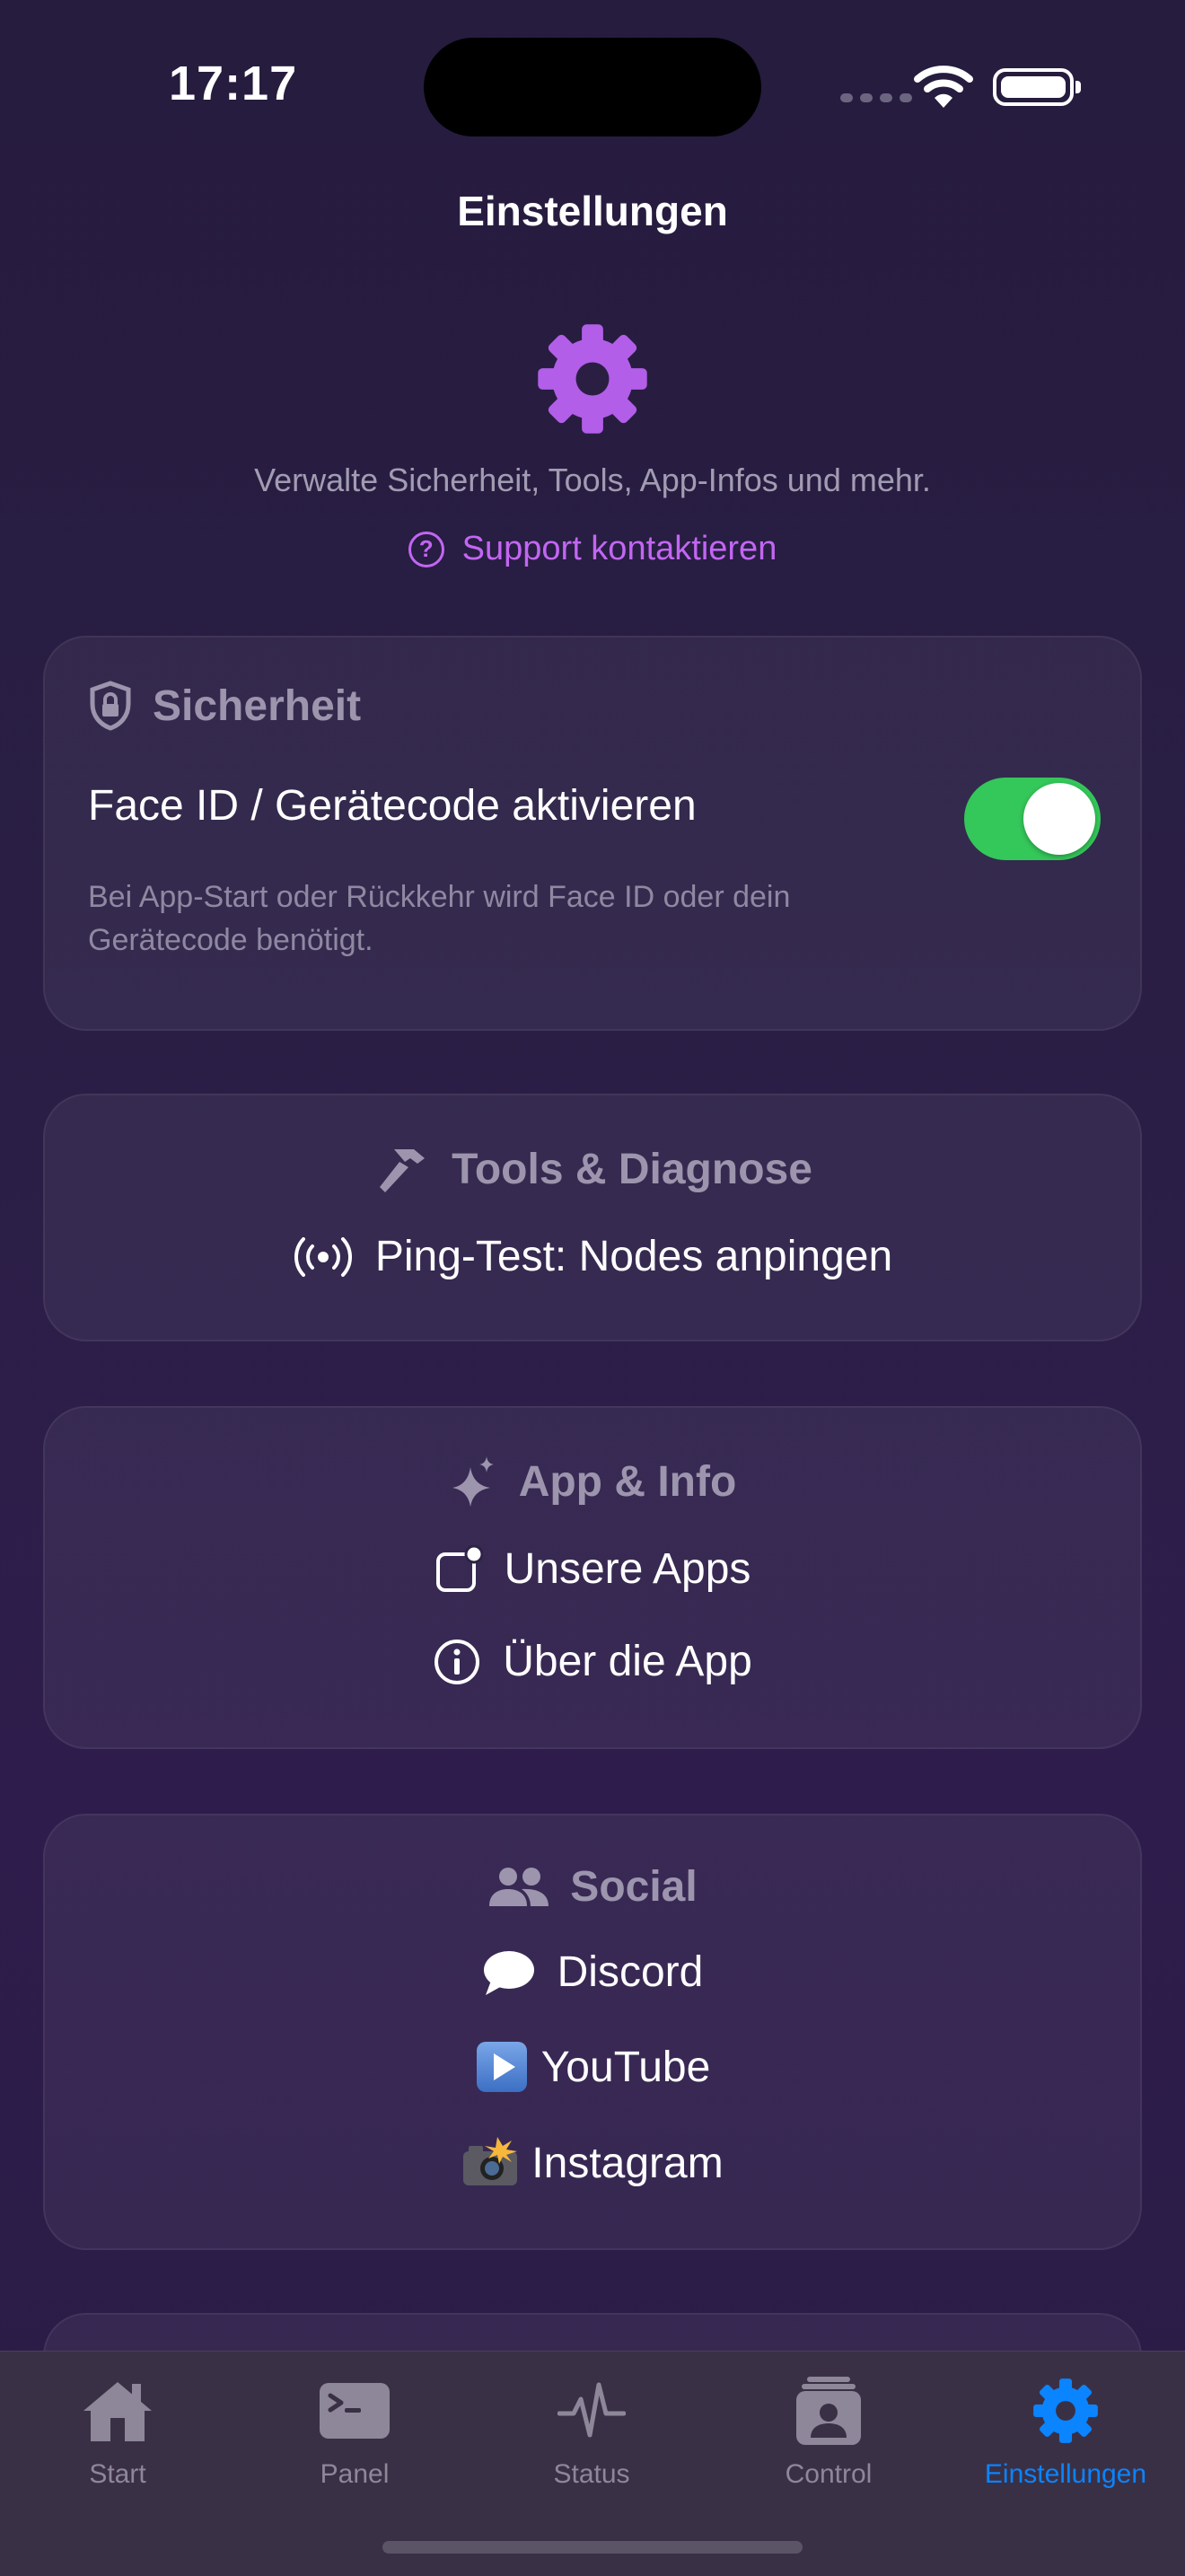 The width and height of the screenshot is (1185, 2576). What do you see at coordinates (625, 2067) in the screenshot?
I see `youtube-label: YouTube` at bounding box center [625, 2067].